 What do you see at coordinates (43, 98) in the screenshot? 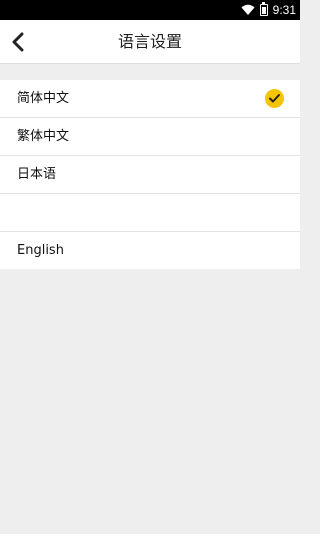
I see `language-label: 简体中文` at bounding box center [43, 98].